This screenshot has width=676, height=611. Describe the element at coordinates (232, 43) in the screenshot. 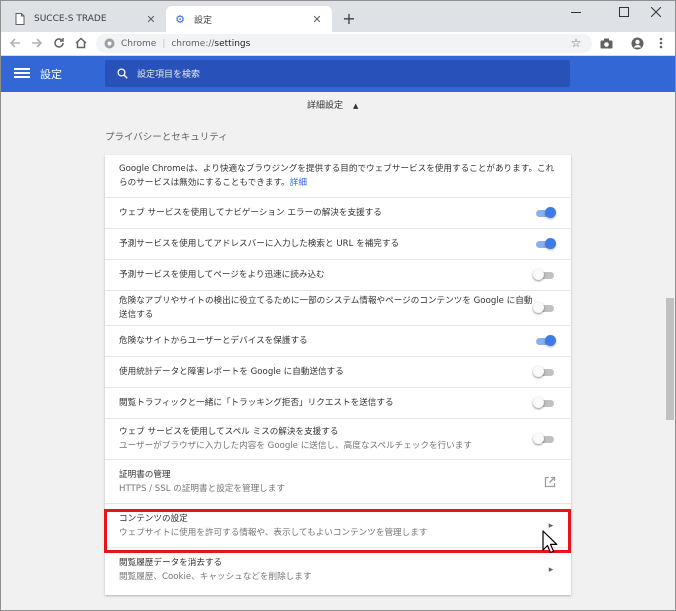

I see `url-path: settings` at that location.